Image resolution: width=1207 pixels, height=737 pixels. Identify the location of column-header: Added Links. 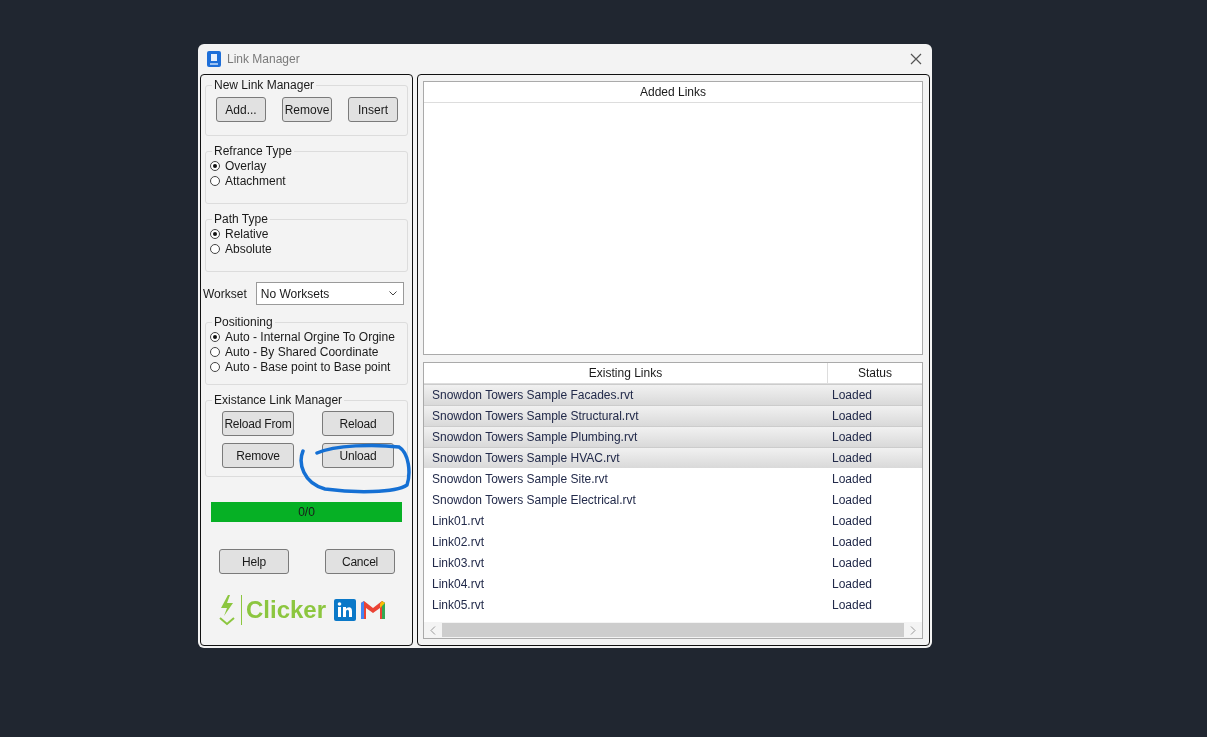
(673, 92).